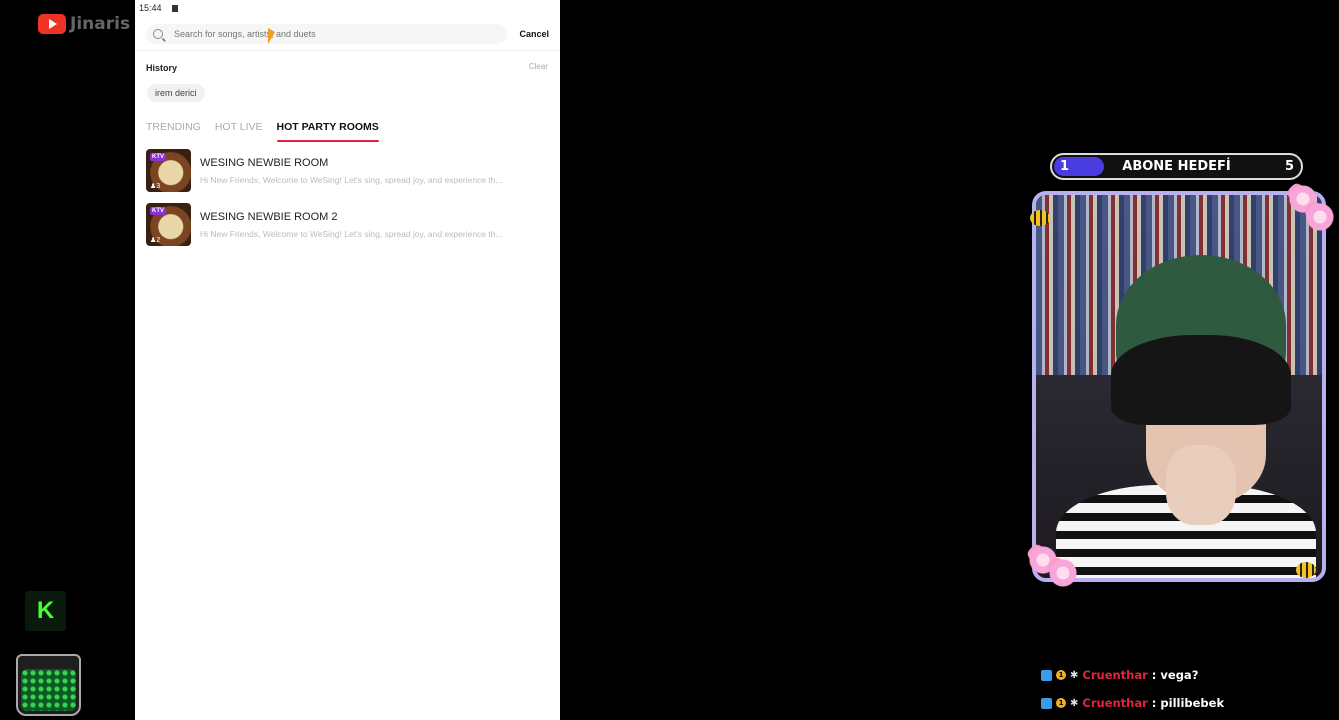  I want to click on streamer, so click(1186, 416).